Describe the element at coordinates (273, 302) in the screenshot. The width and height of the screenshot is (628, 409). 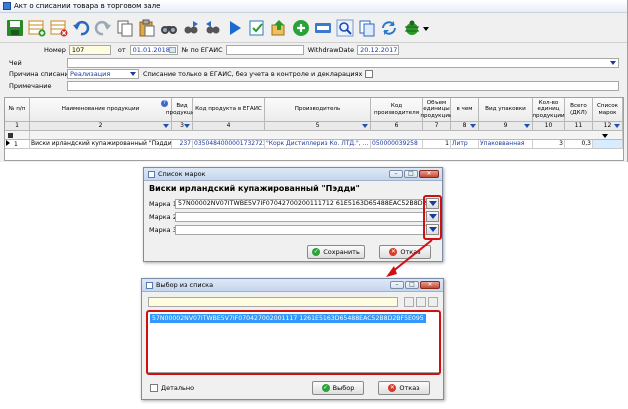
I see `filter-input` at that location.